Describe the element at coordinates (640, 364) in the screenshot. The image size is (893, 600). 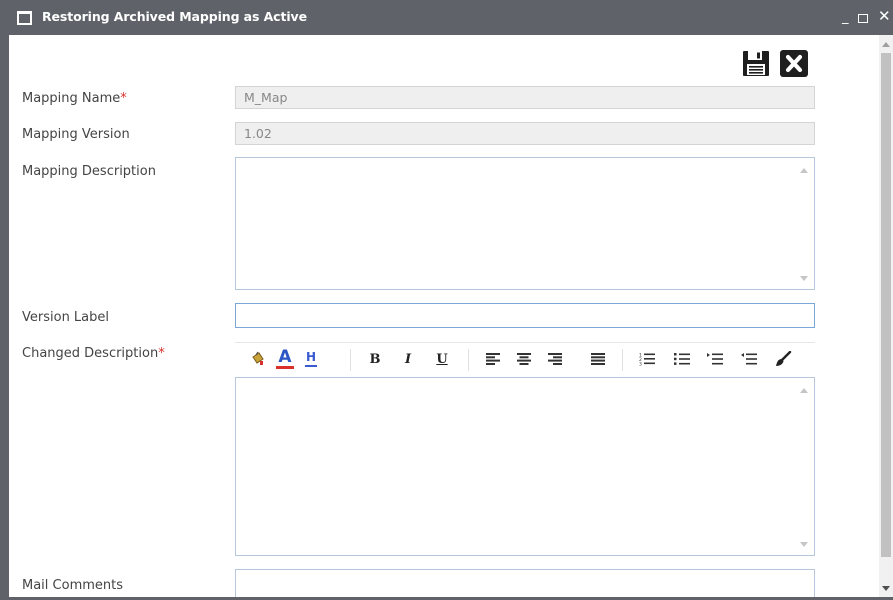
I see `svg-text: 3` at that location.